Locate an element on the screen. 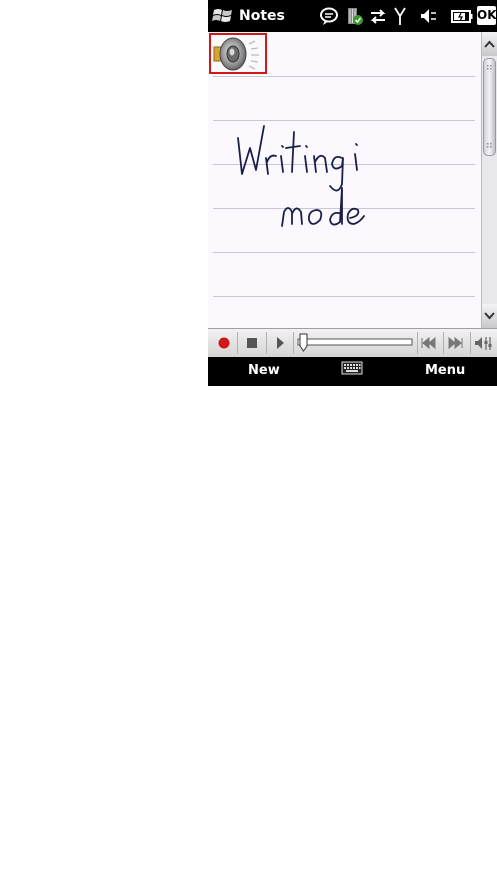 Image resolution: width=497 pixels, height=884 pixels. title-bar: Notes OK is located at coordinates (352, 16).